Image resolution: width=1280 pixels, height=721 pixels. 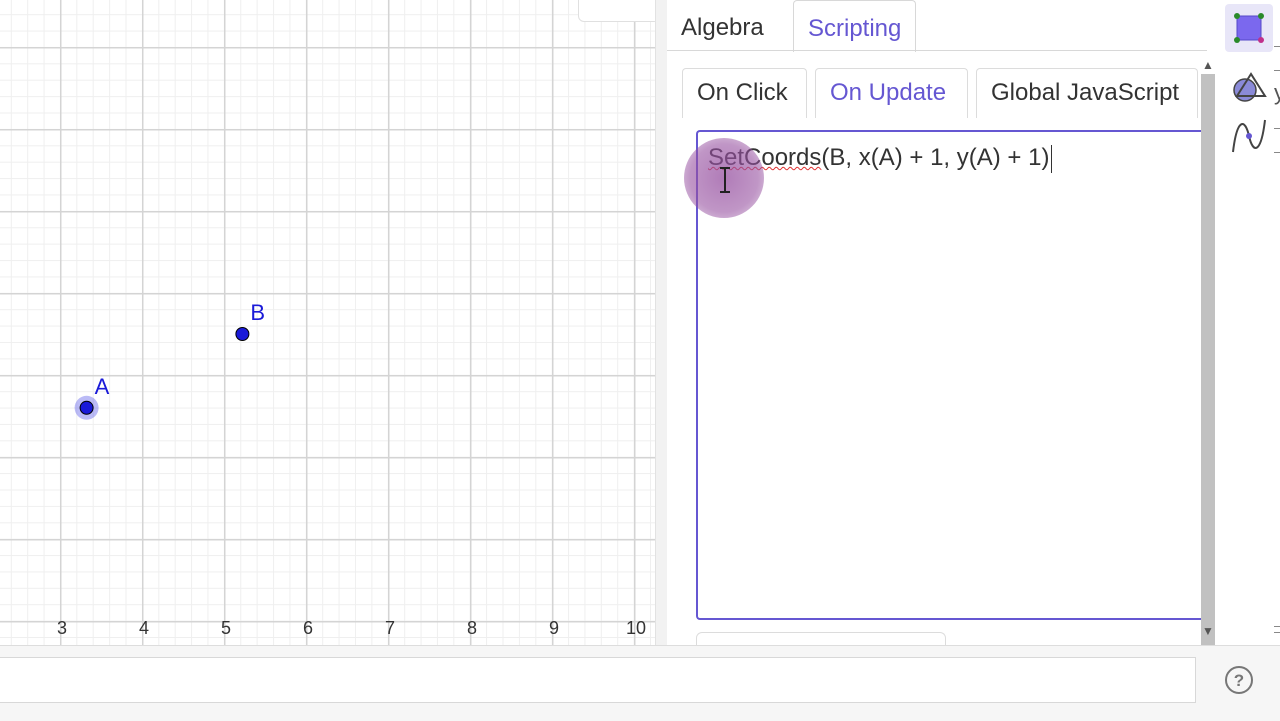 I want to click on x-tick-label: 4, so click(x=144, y=628).